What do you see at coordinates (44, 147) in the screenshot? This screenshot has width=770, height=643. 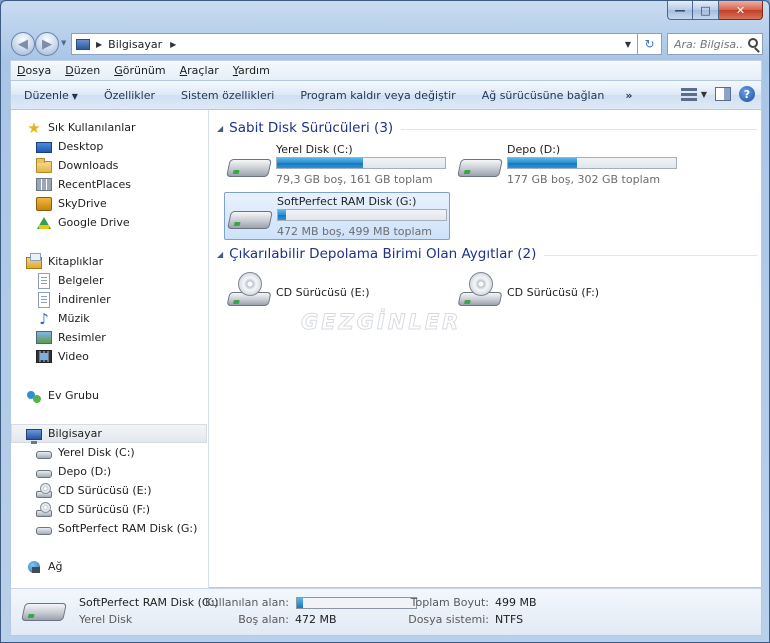 I see `desktop-icon` at bounding box center [44, 147].